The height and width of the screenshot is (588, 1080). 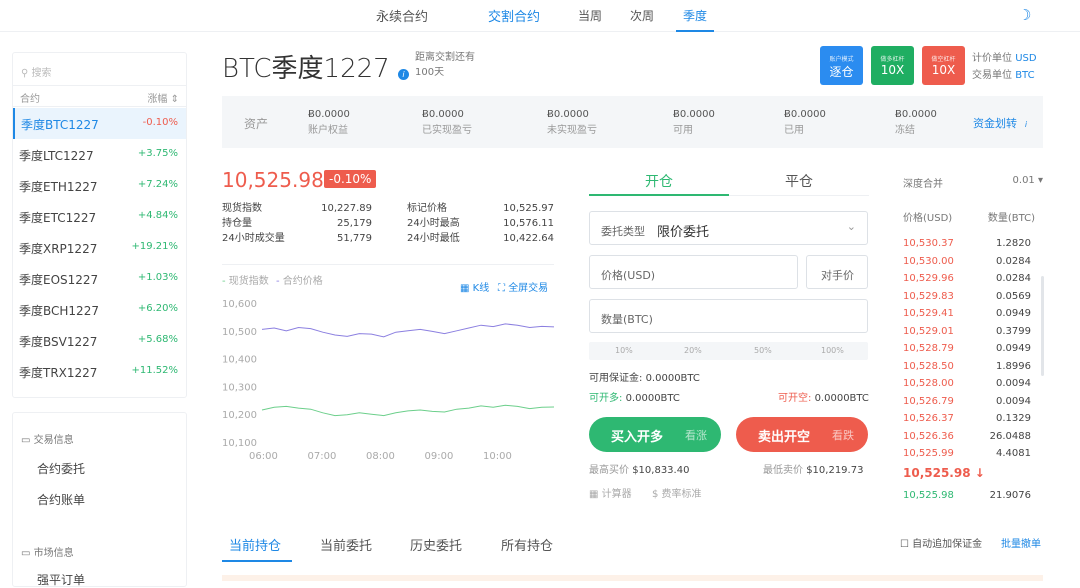 I want to click on tab-current-orders: 当前委托, so click(x=346, y=544).